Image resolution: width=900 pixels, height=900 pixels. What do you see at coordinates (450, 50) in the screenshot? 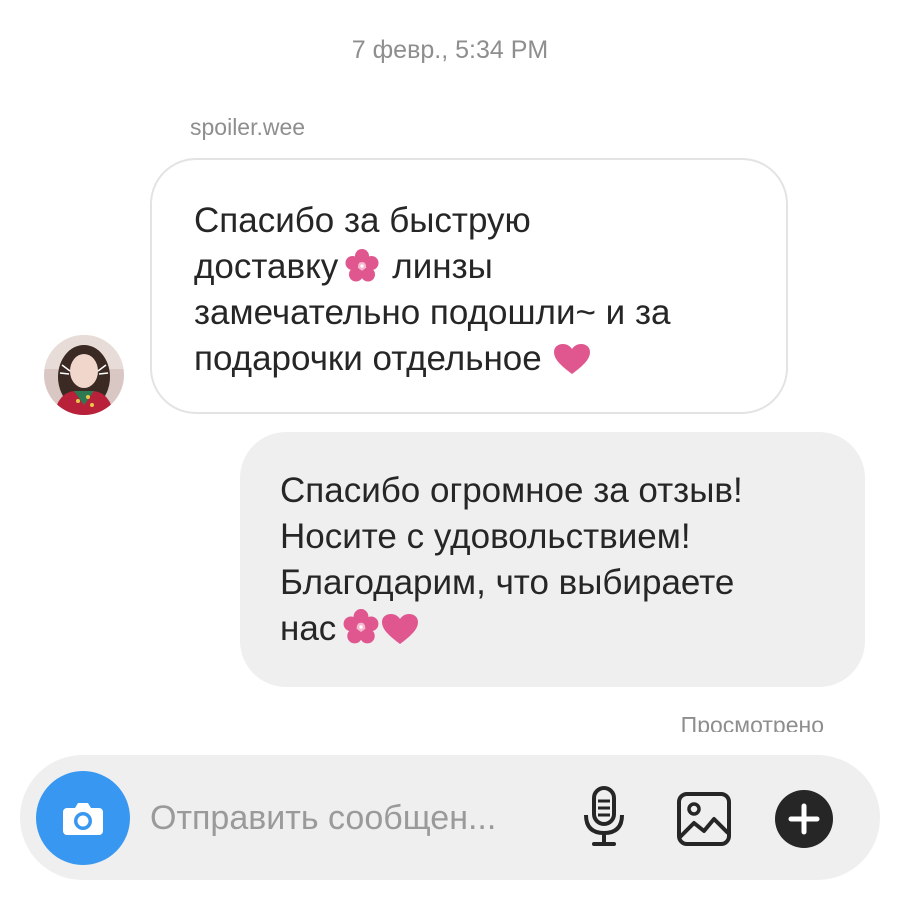
I see `message-timestamp: 7 февр., 5:34 PM` at bounding box center [450, 50].